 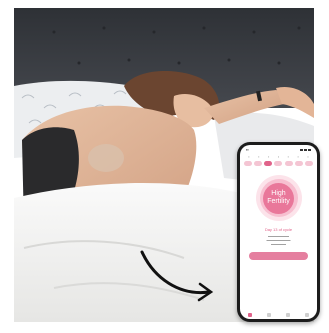 I want to click on description-text: ▬▬▬▬▬▬▬ ▬▬▬▬▬▬▬▬ ▬▬▬▬▬, so click(x=278, y=240).